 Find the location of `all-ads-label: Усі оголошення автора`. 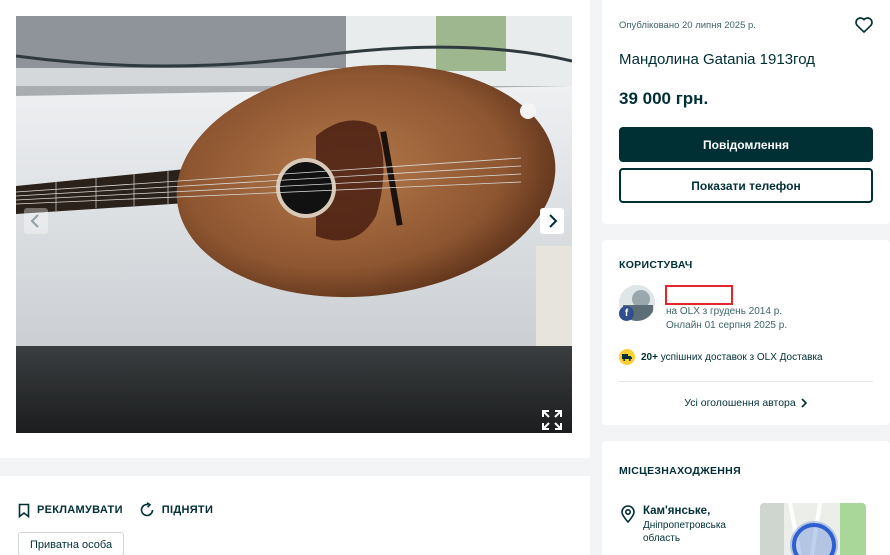

all-ads-label: Усі оголошення автора is located at coordinates (740, 403).